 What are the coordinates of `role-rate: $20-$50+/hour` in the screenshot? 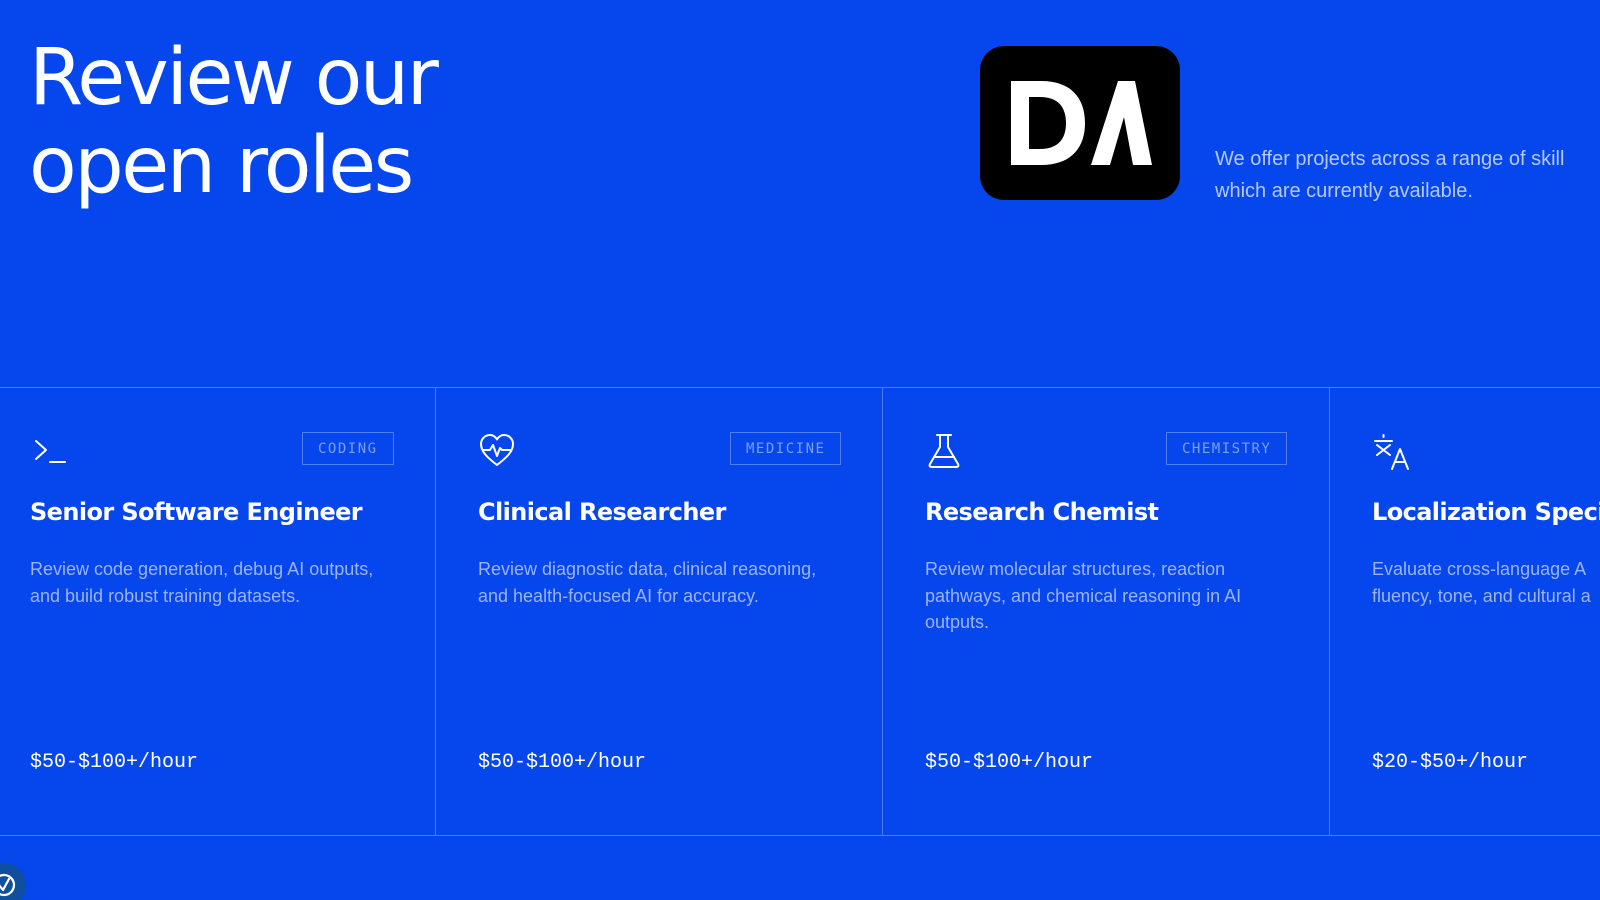 It's located at (1450, 762).